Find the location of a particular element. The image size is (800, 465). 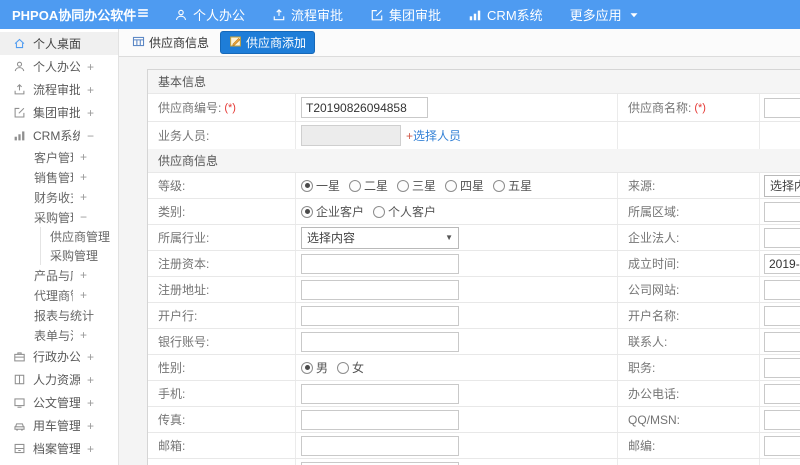

sidebar-item: 个人办公 + is located at coordinates (59, 66).